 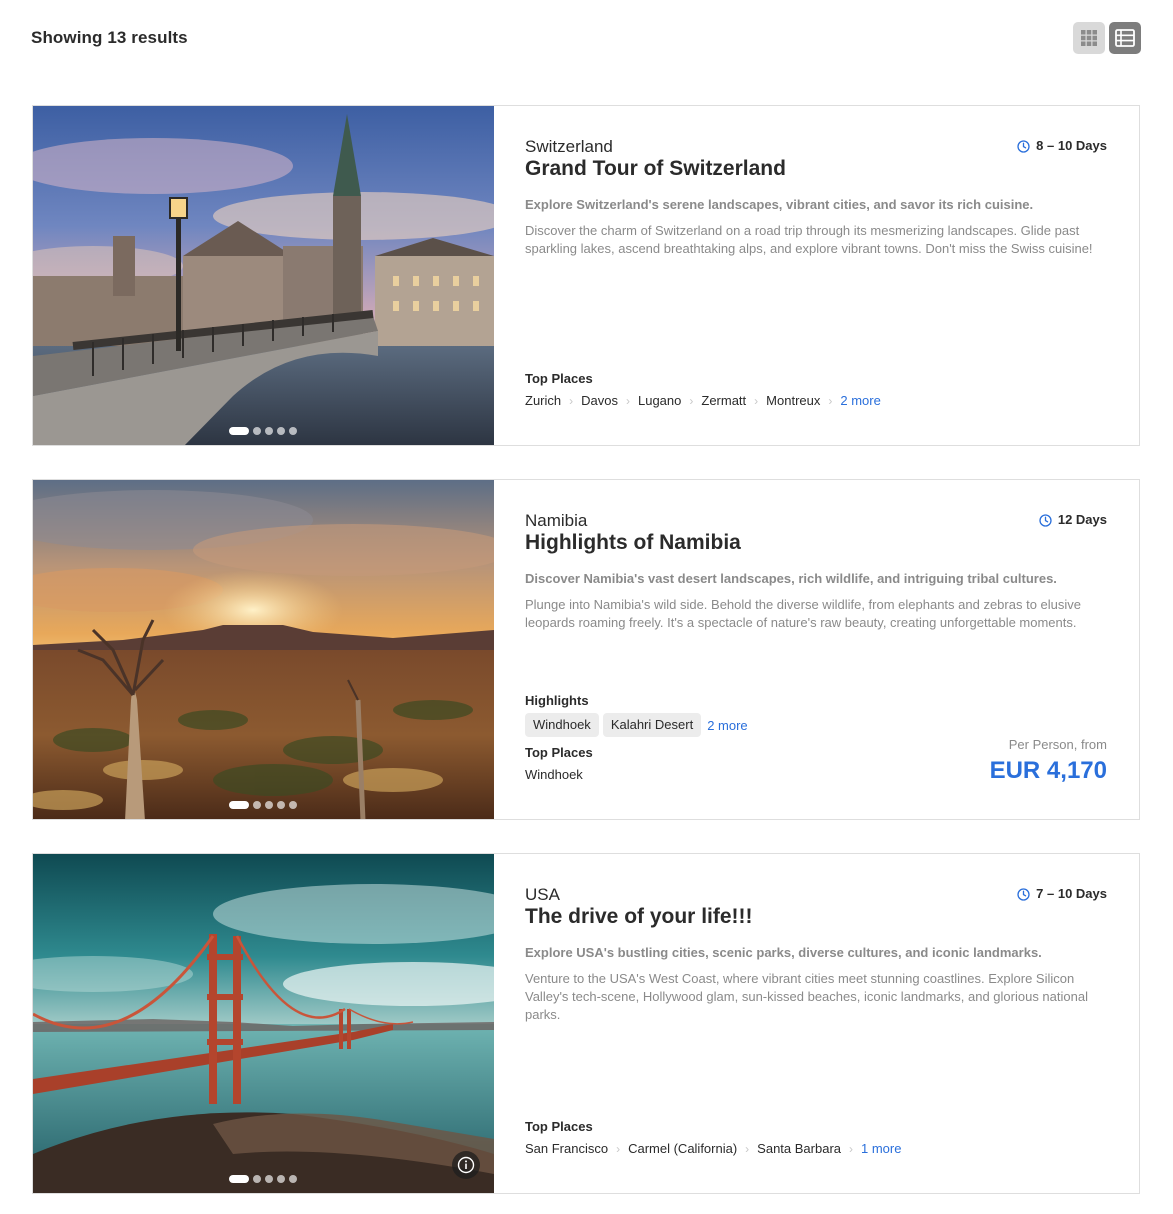 I want to click on top-places-list: Windhoek, so click(x=554, y=775).